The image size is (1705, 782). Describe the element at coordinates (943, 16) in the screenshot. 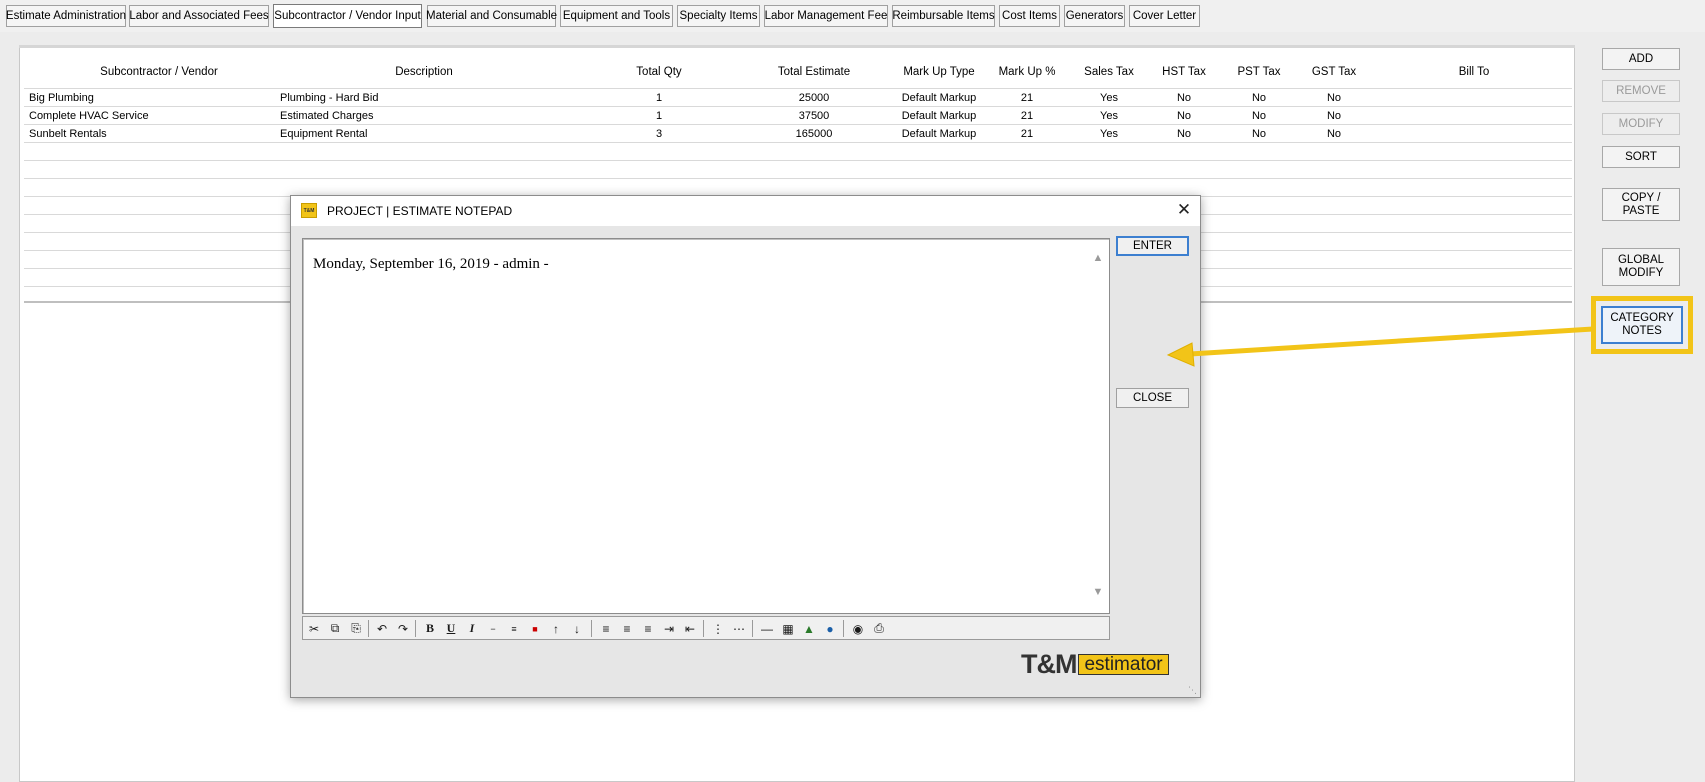

I see `tab-reimbursable-items: Reimbursable Items` at that location.